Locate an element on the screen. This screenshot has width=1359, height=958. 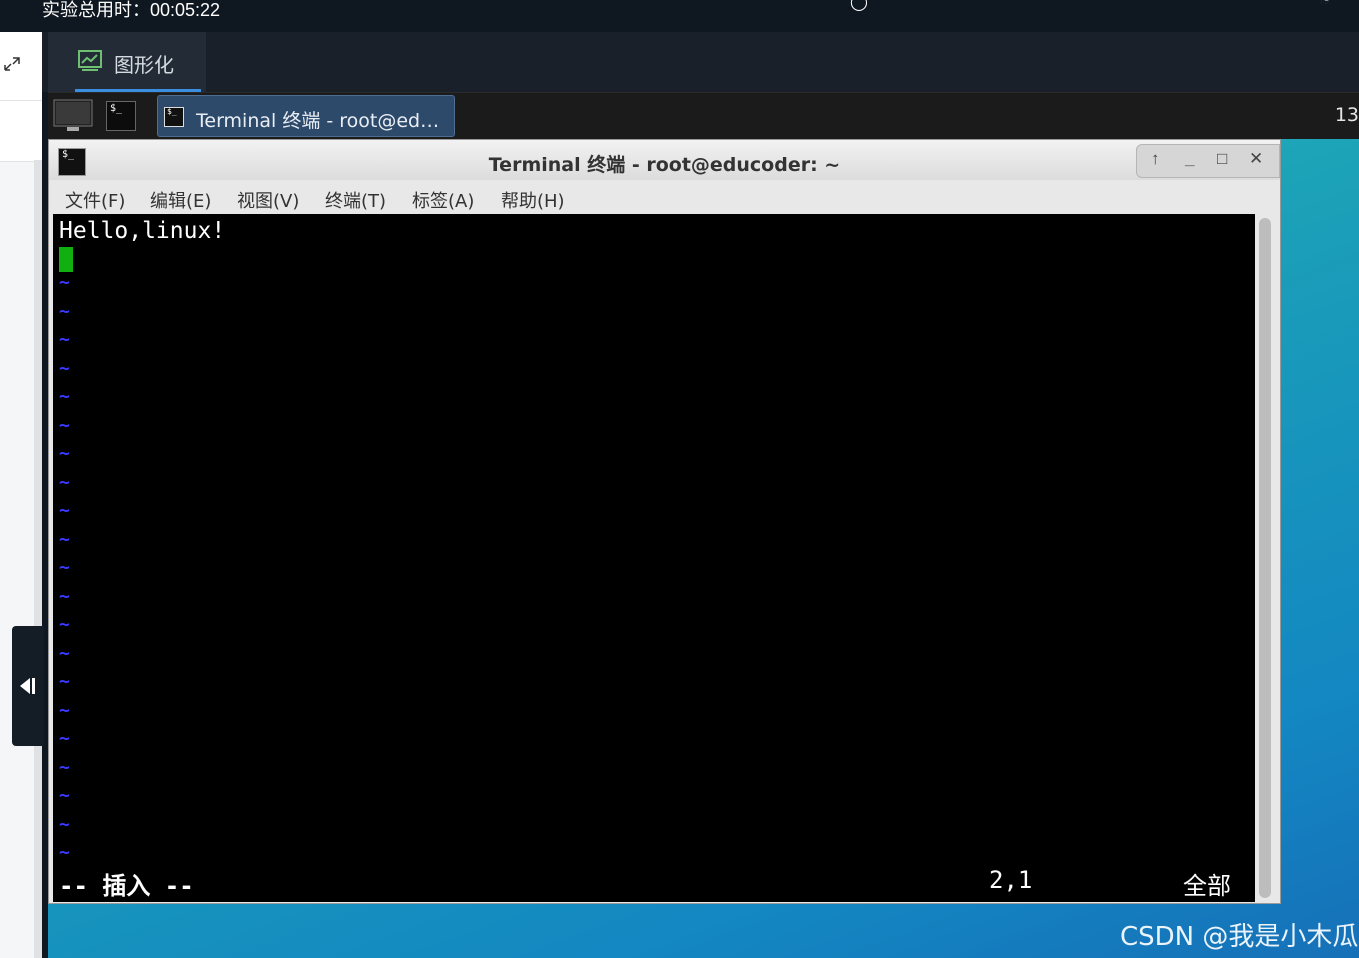
tab-label: 图形化 is located at coordinates (144, 66).